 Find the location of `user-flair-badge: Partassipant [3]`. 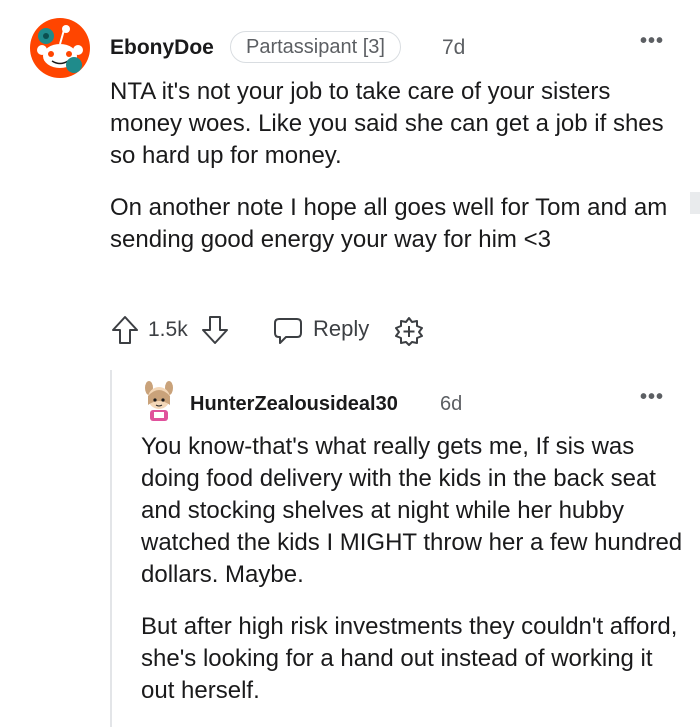

user-flair-badge: Partassipant [3] is located at coordinates (315, 47).